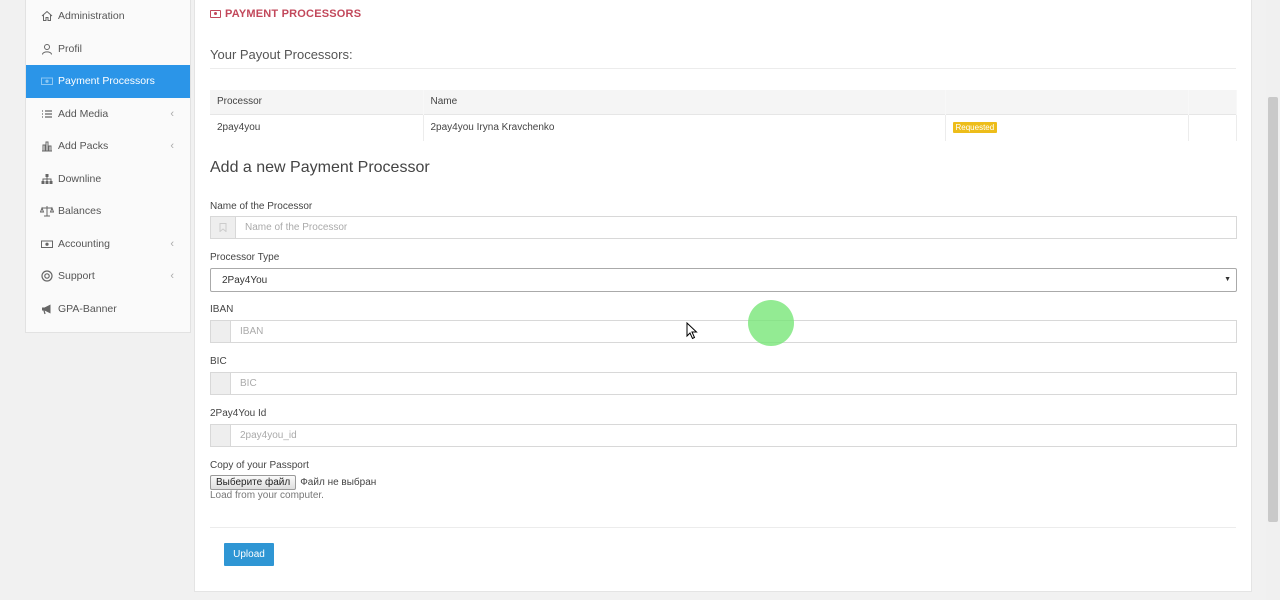  I want to click on sidebar-item-support: Support ‹, so click(108, 276).